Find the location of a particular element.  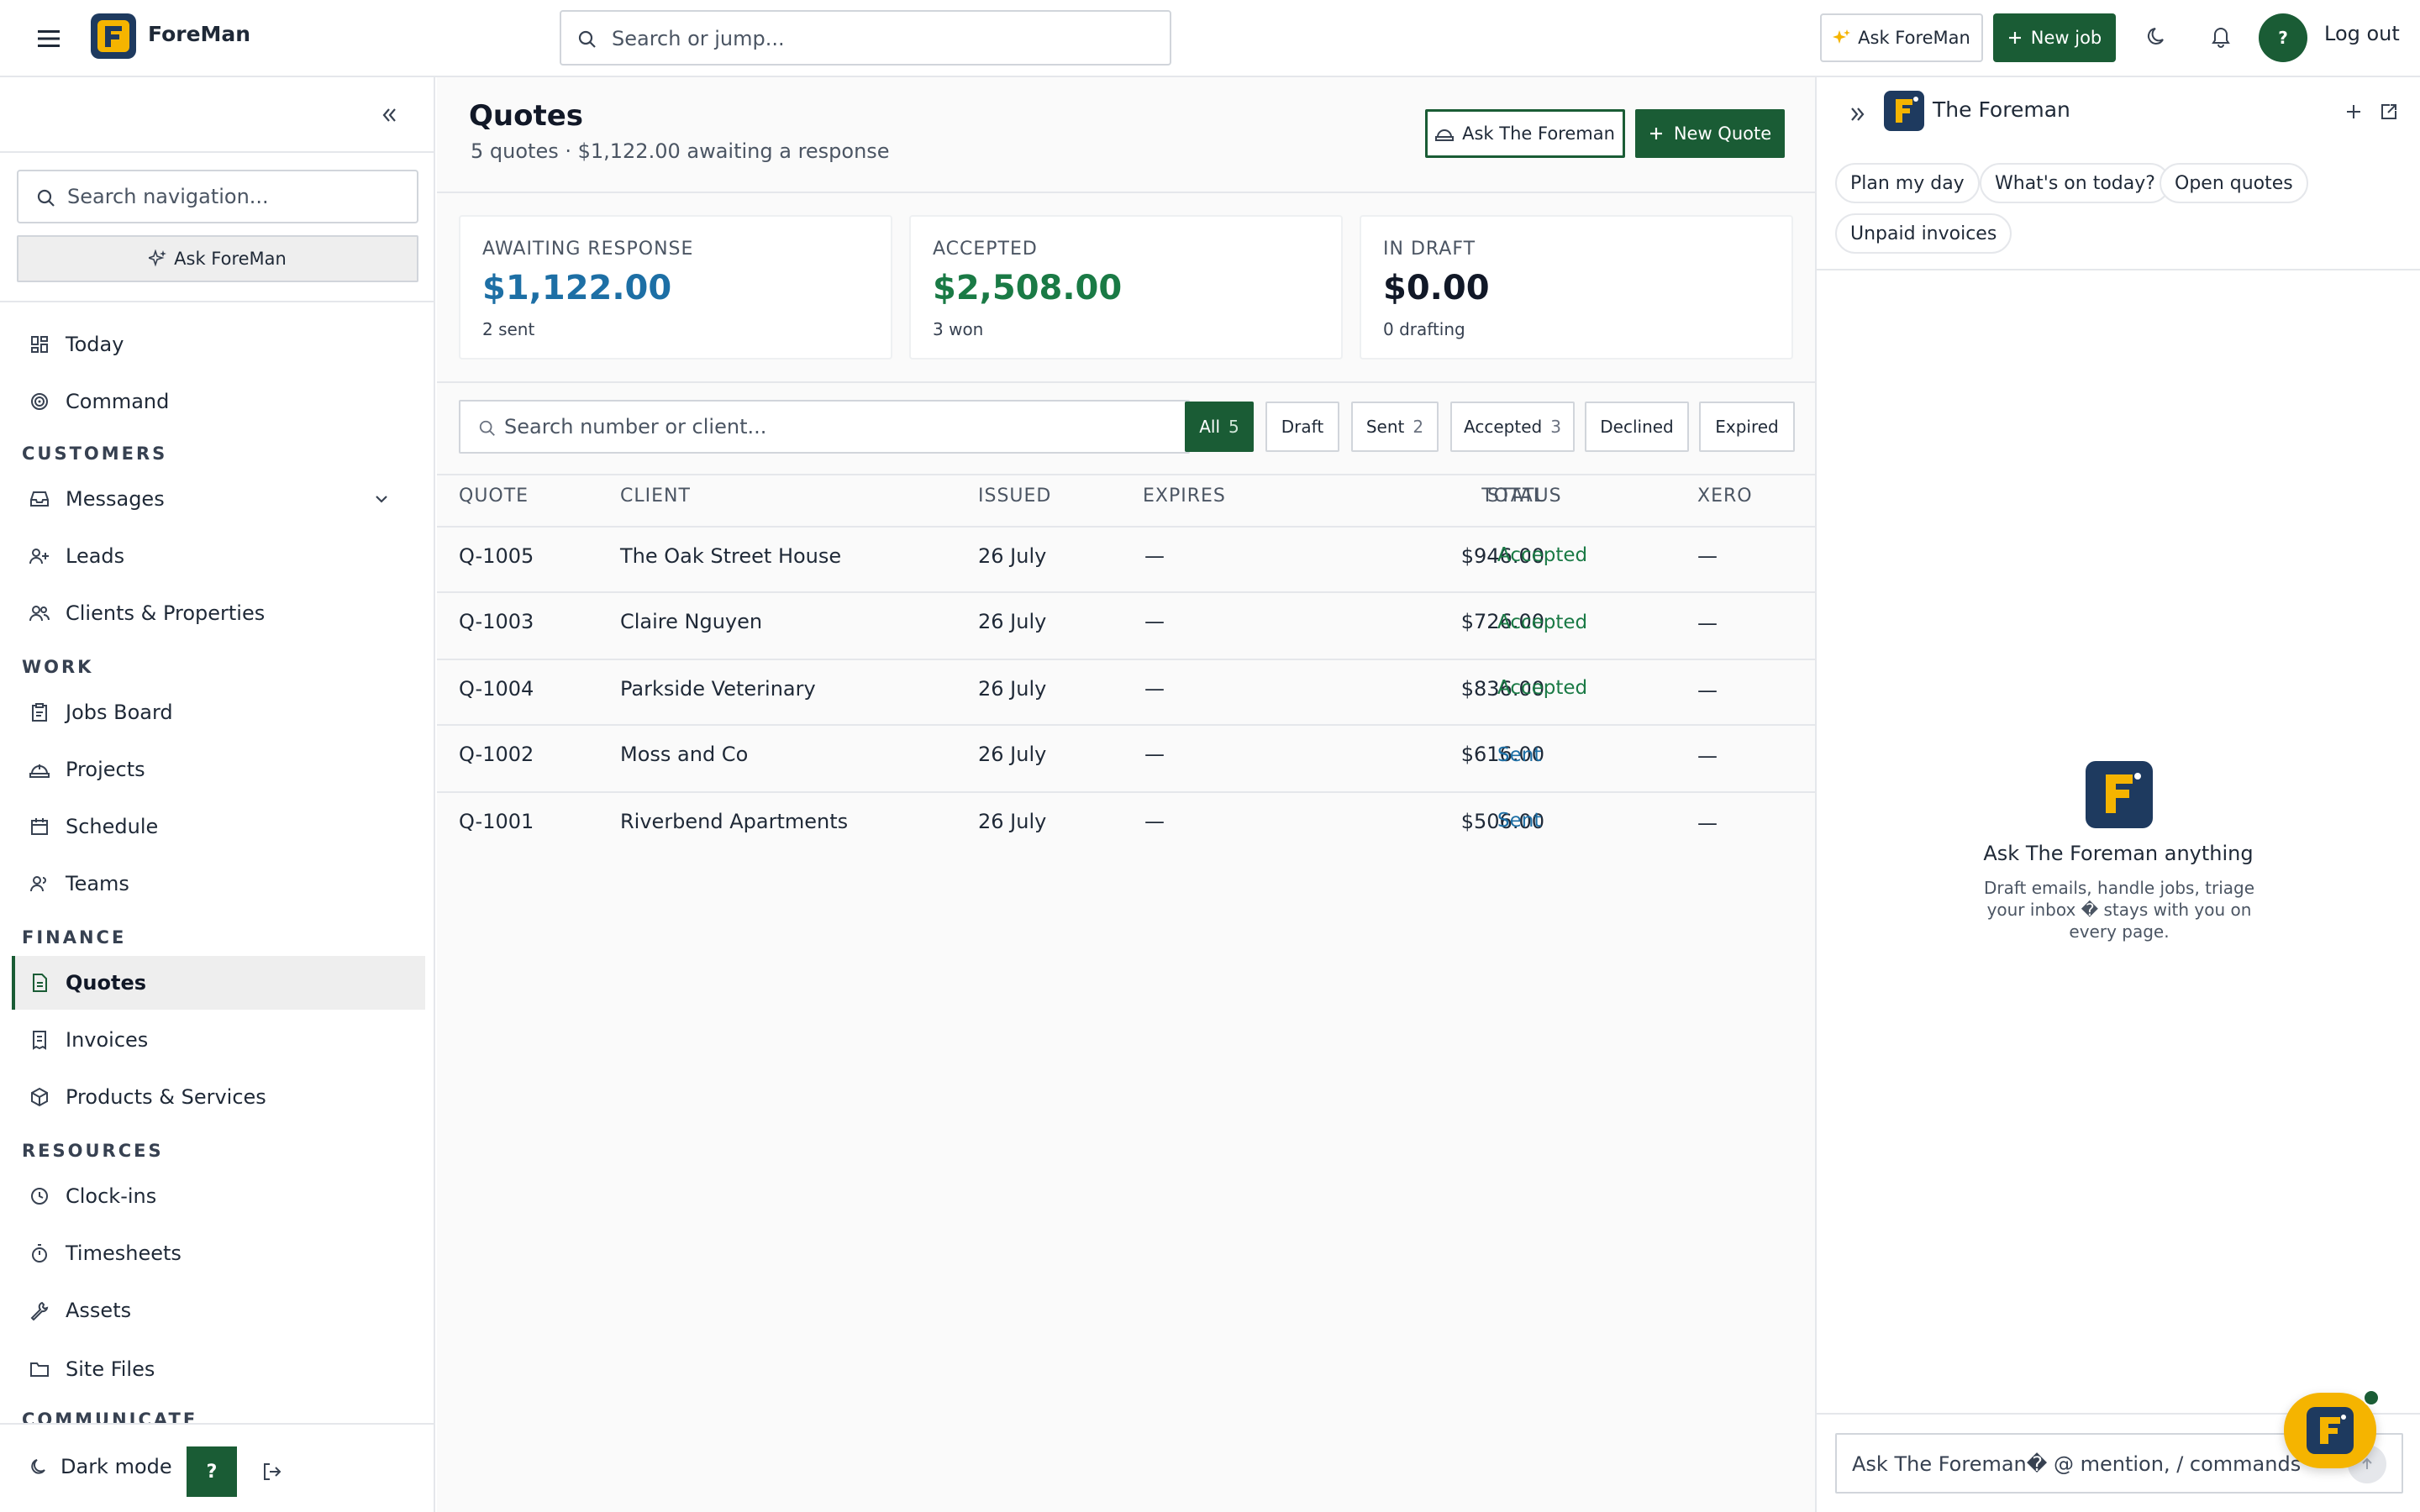

filter-expired: Expired is located at coordinates (1747, 427).